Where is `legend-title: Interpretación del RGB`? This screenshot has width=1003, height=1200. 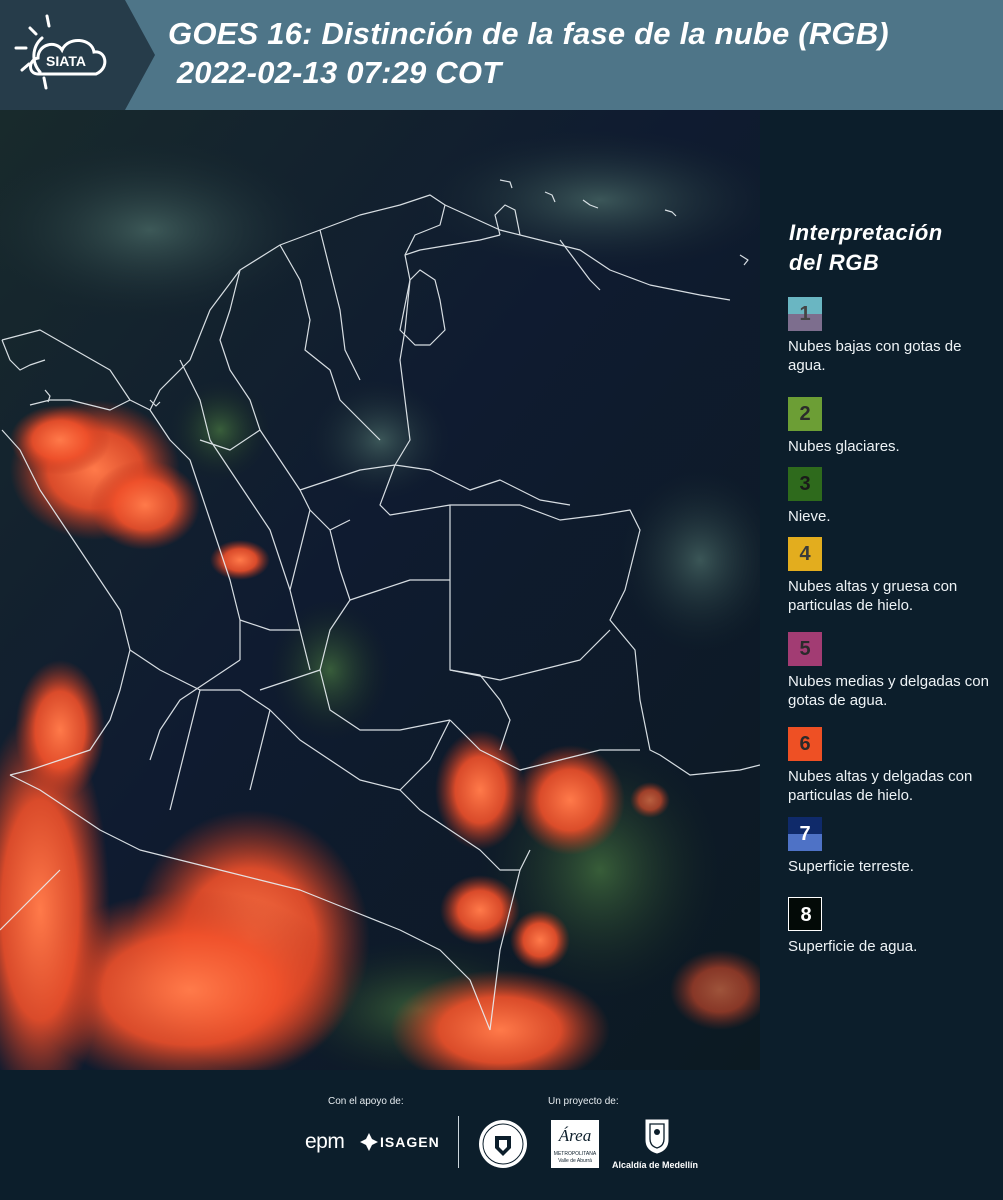 legend-title: Interpretación del RGB is located at coordinates (889, 248).